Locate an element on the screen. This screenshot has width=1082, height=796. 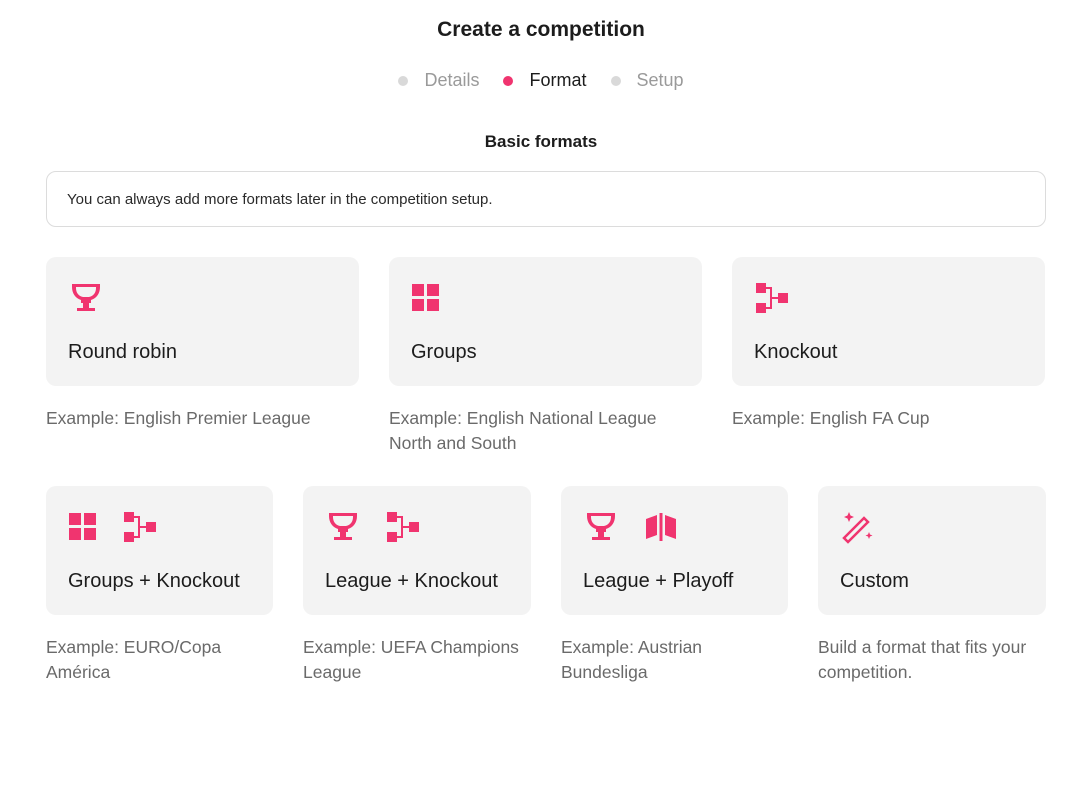
card-example: Example: EURO/Copa América is located at coordinates (134, 659).